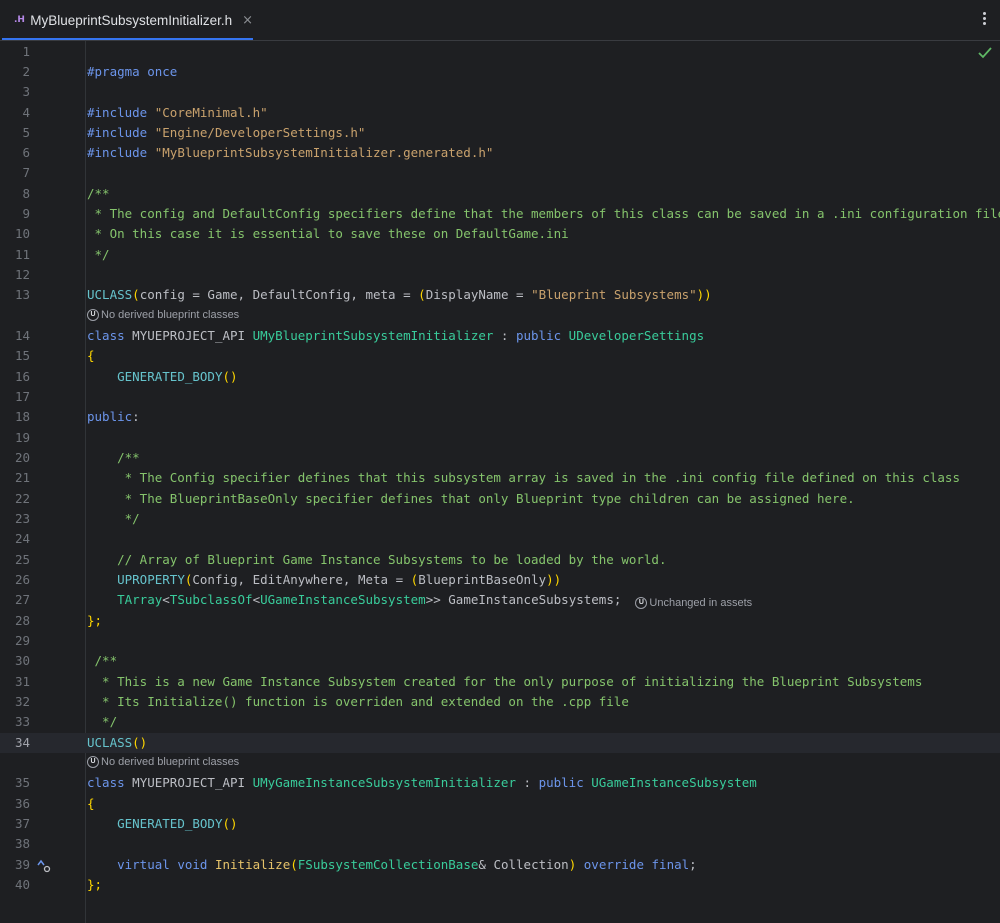 The image size is (1000, 923). What do you see at coordinates (500, 844) in the screenshot?
I see `code-line: 38` at bounding box center [500, 844].